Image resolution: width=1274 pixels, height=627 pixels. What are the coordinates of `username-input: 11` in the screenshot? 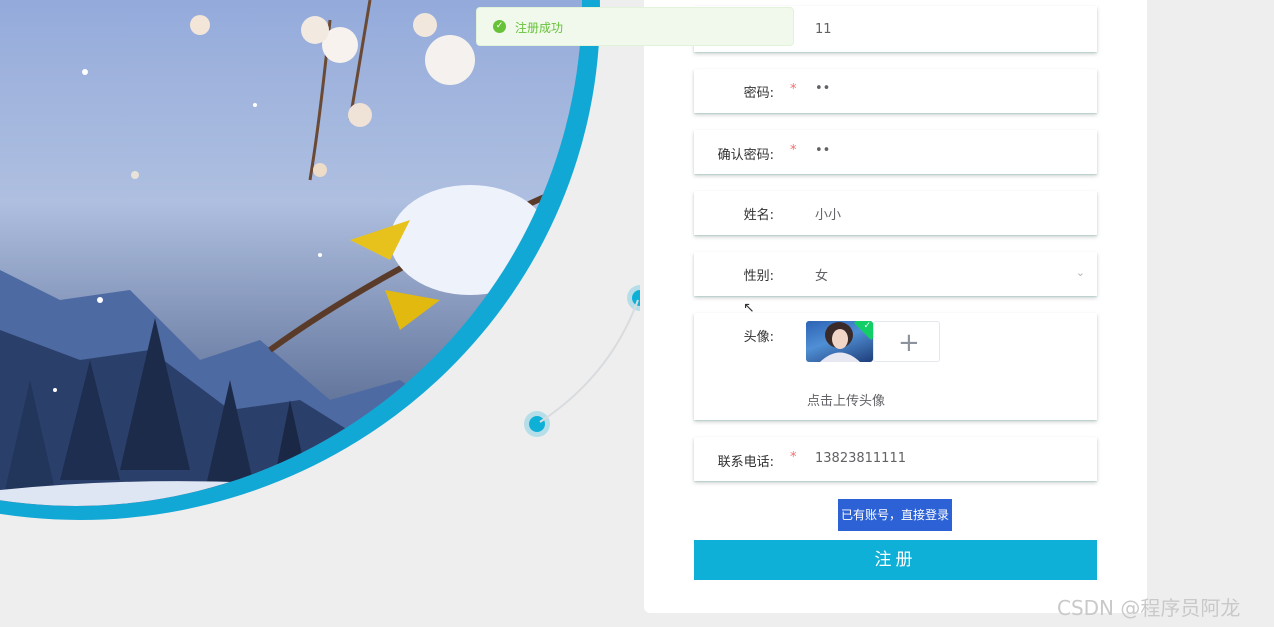 It's located at (823, 29).